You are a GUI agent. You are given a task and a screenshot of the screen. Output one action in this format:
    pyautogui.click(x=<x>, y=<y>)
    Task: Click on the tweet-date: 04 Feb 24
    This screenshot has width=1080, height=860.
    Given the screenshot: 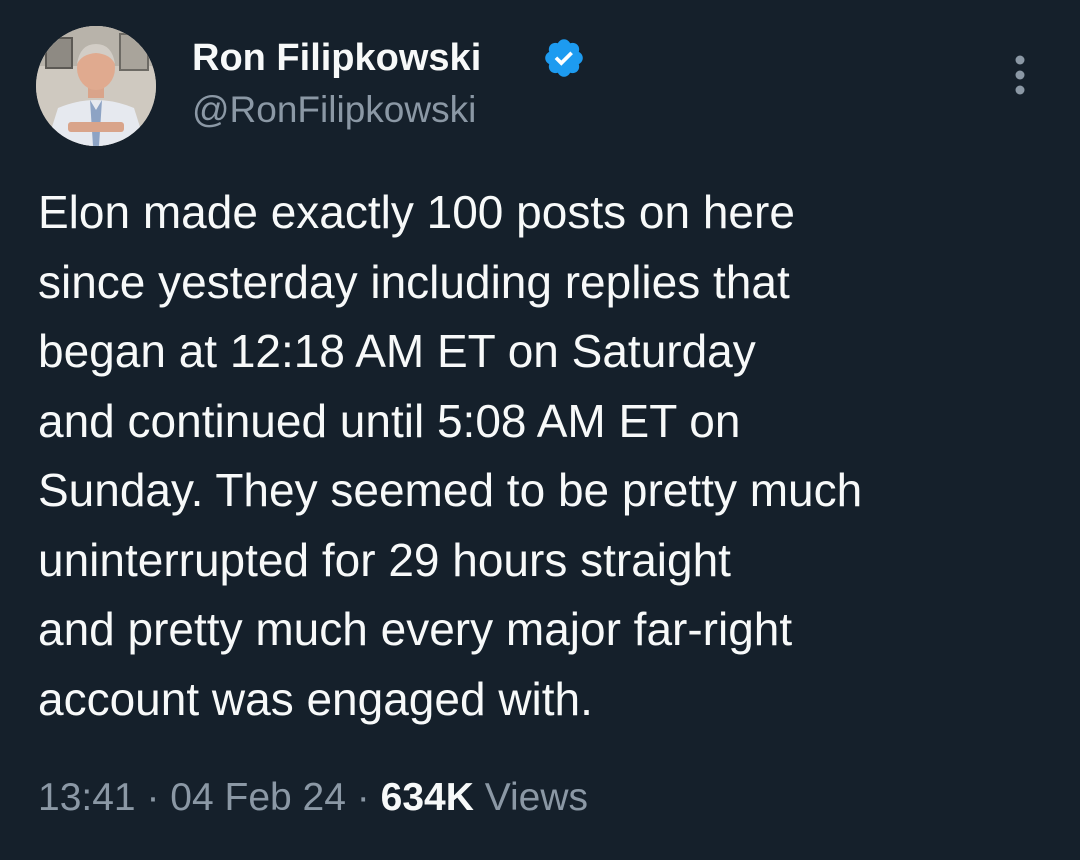 What is the action you would take?
    pyautogui.click(x=258, y=797)
    